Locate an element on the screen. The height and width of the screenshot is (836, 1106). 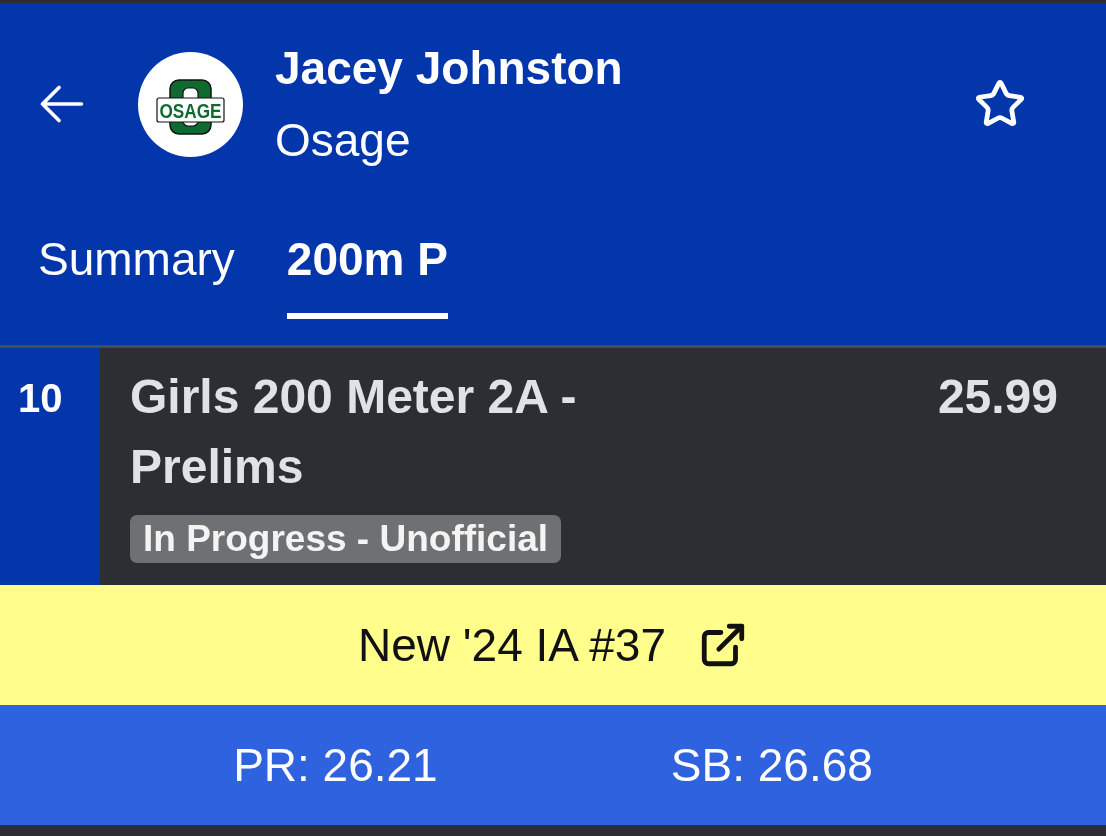
tab: Summary is located at coordinates (136, 275).